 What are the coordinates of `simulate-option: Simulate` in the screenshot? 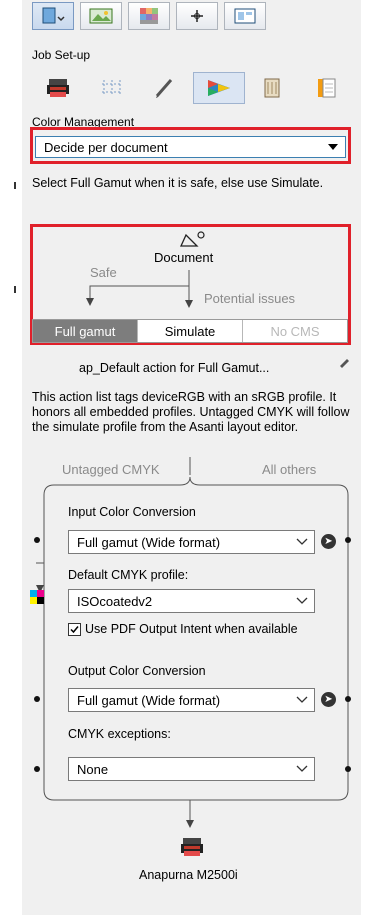 It's located at (190, 331).